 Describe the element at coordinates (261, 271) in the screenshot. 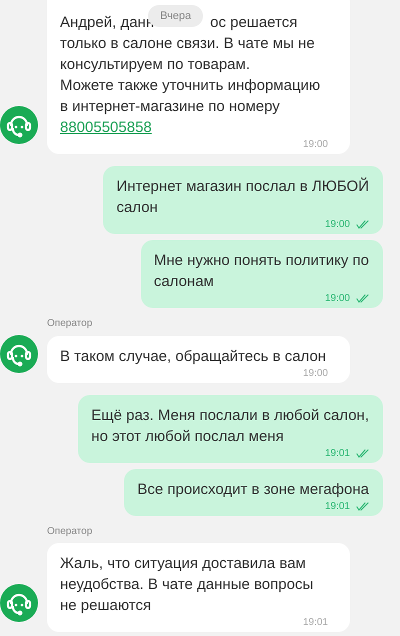

I see `message-text: Мне нужно понять политику по салонам` at that location.